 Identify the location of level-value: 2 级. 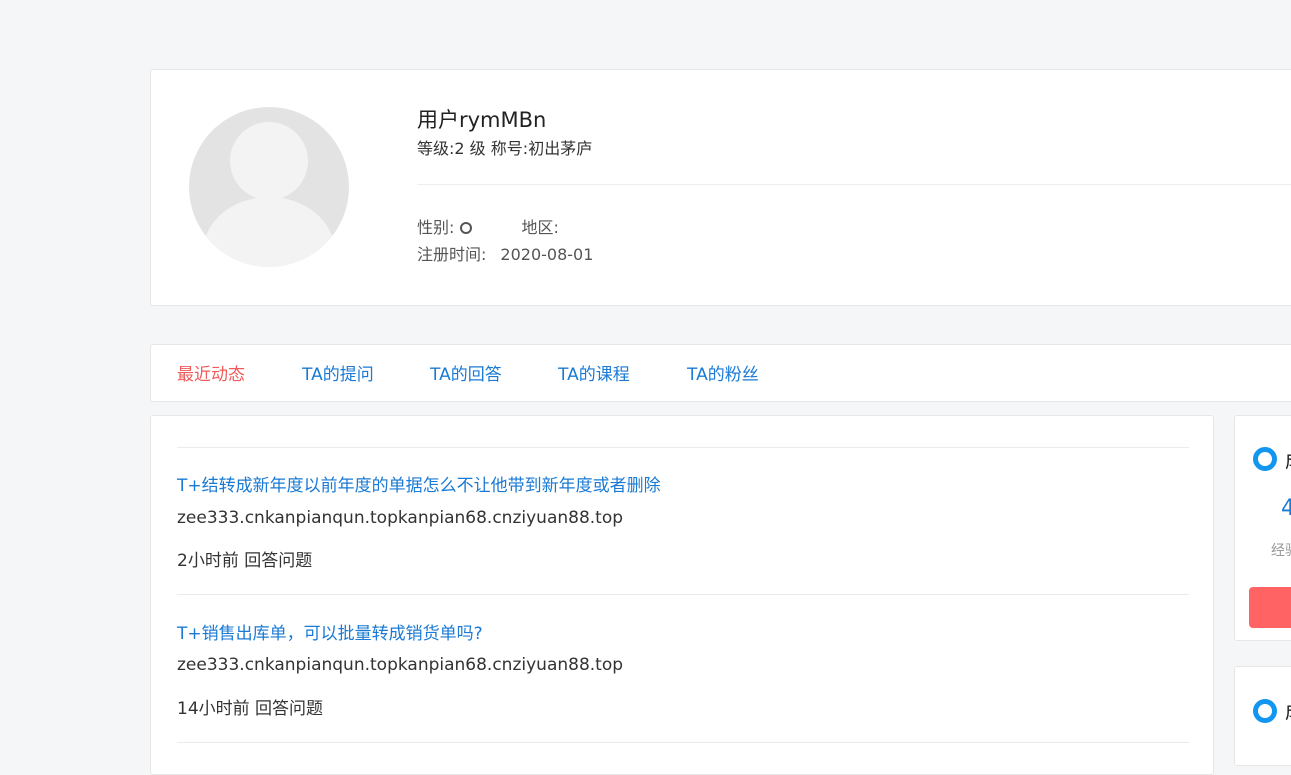
(470, 148).